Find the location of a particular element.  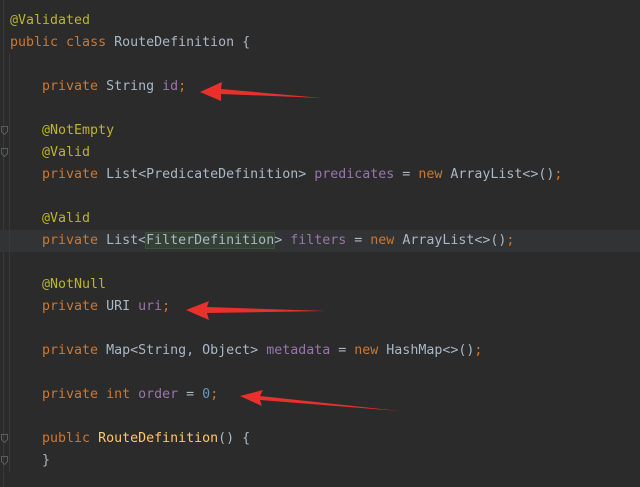

code-text: @Validated is located at coordinates (50, 21).